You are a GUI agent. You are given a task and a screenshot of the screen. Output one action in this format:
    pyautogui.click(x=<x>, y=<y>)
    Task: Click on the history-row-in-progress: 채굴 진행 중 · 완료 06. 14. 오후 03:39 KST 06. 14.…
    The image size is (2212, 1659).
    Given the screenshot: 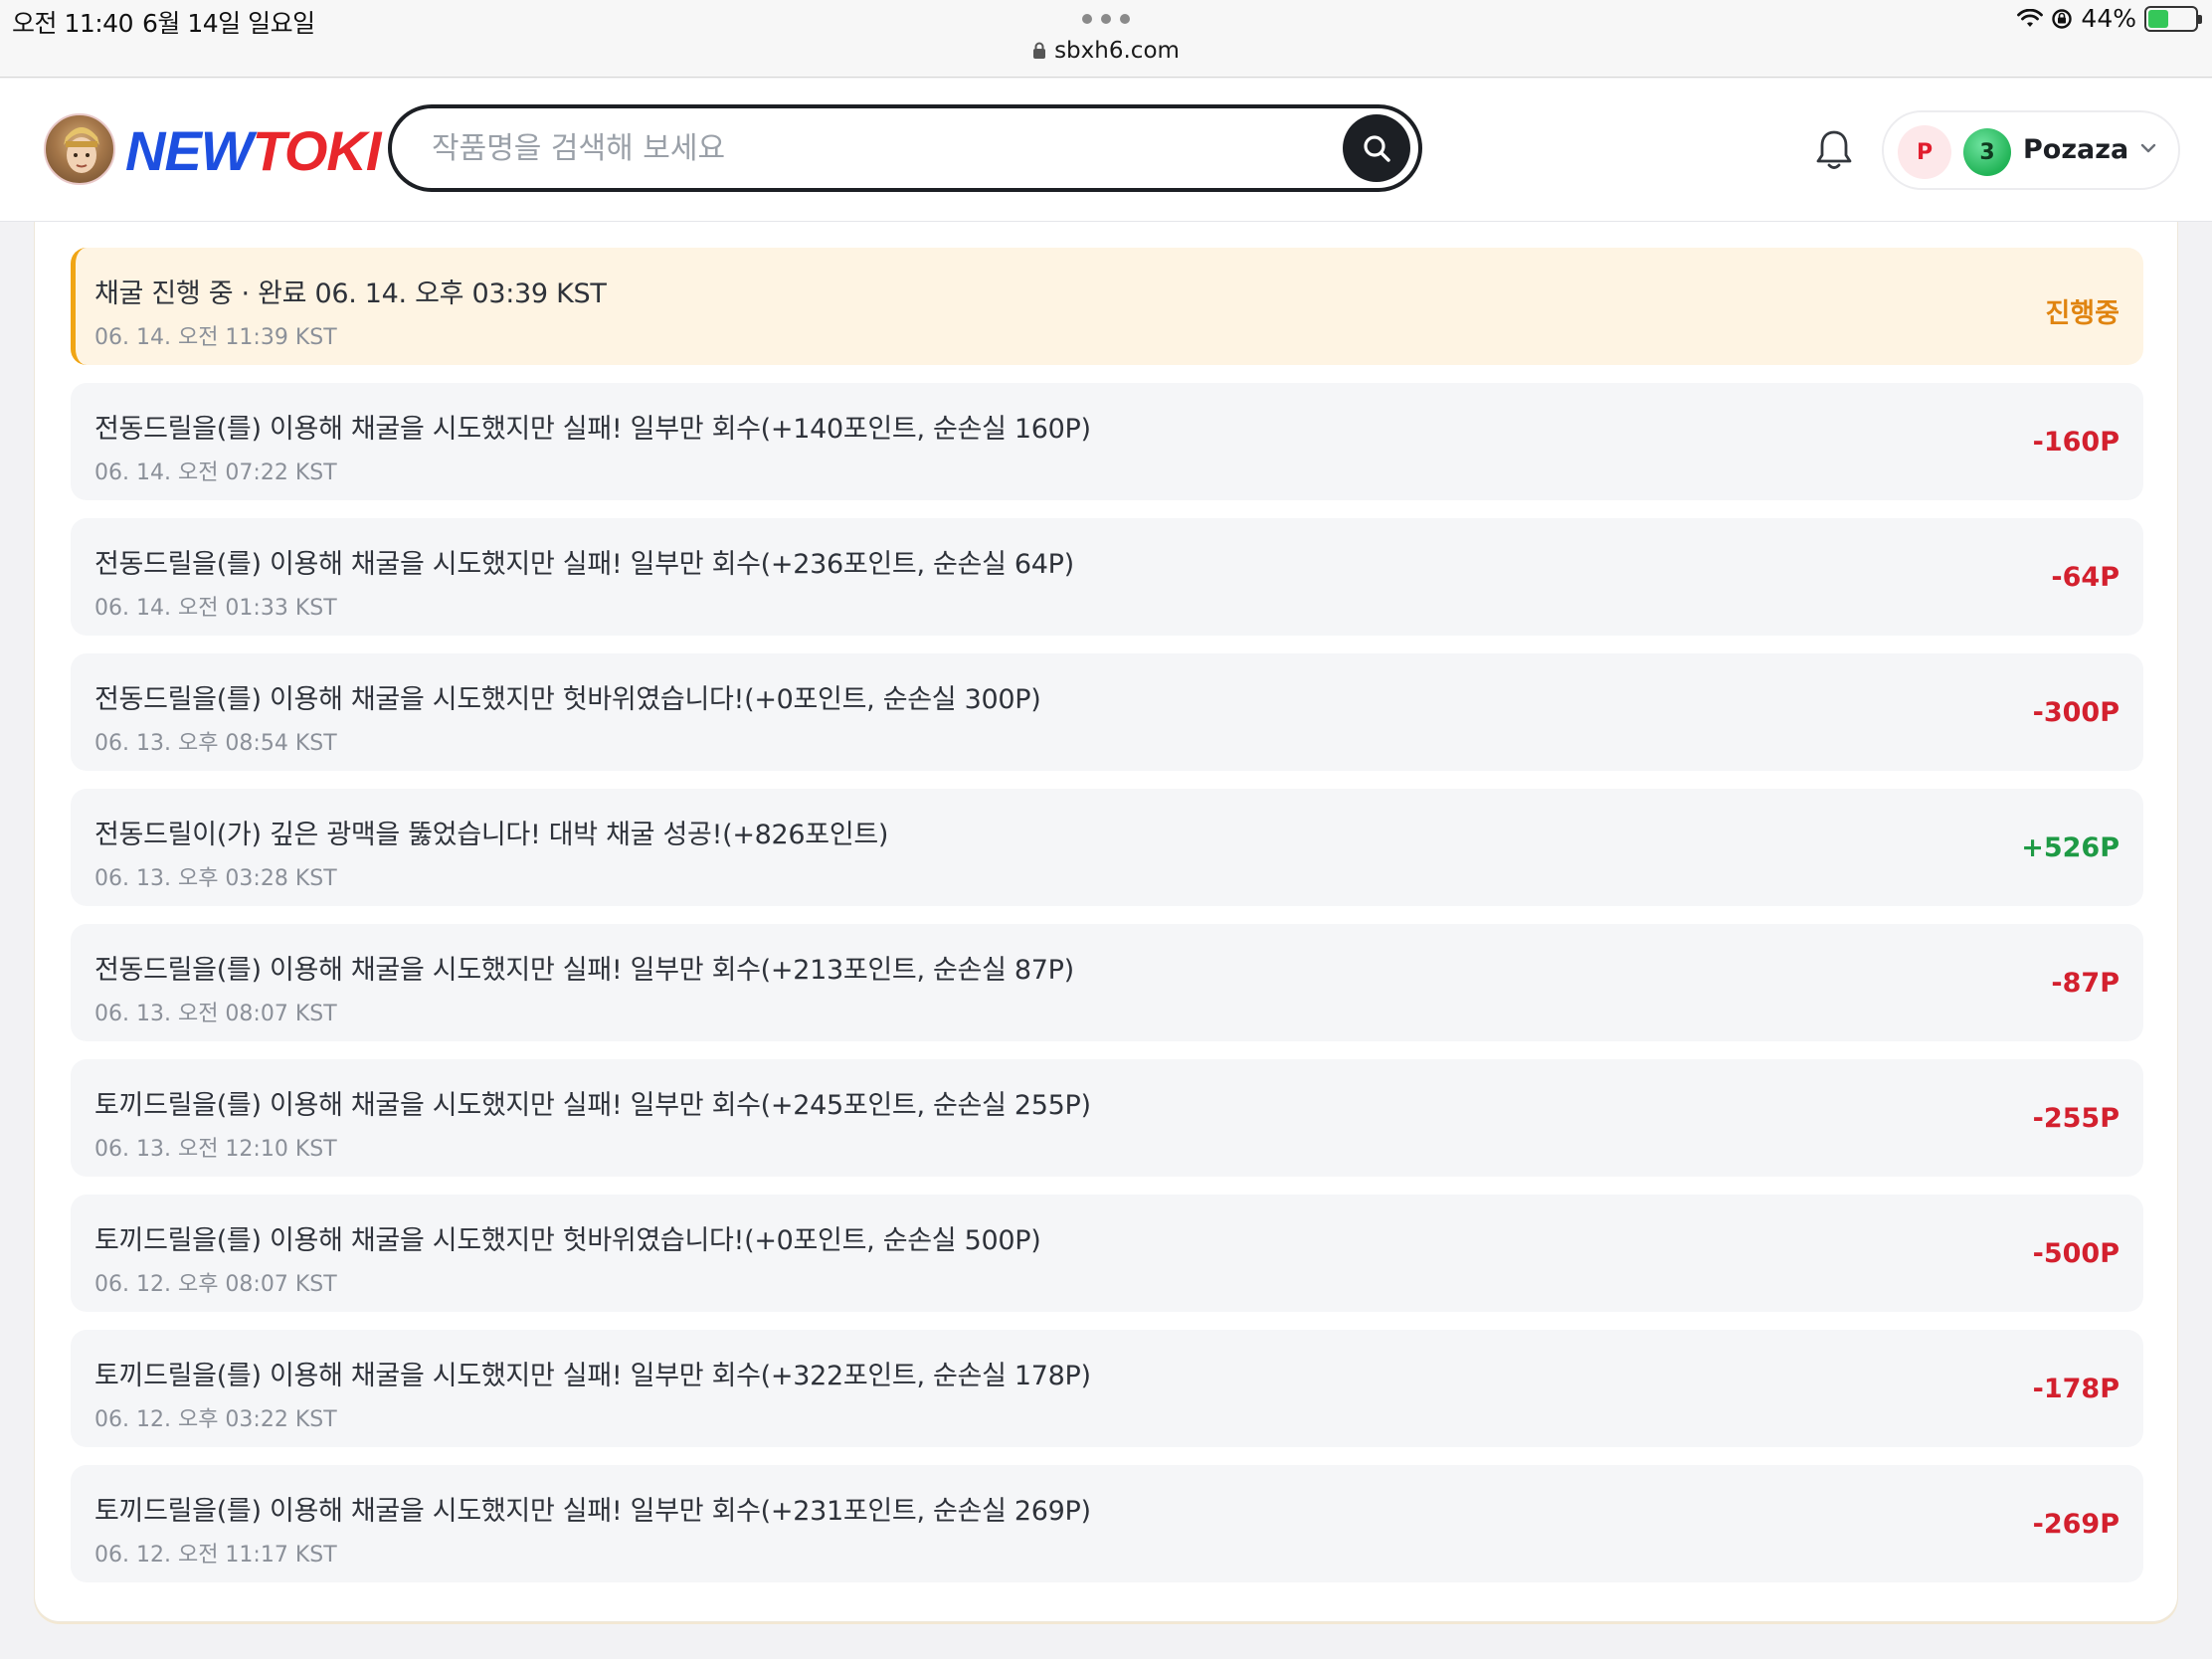 What is the action you would take?
    pyautogui.click(x=1107, y=306)
    